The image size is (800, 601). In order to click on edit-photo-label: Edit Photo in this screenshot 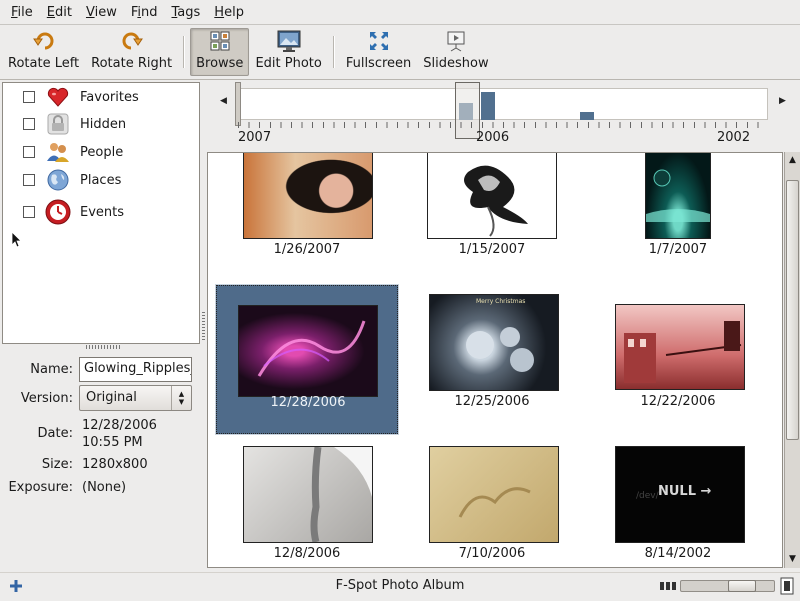, I will do `click(288, 63)`.